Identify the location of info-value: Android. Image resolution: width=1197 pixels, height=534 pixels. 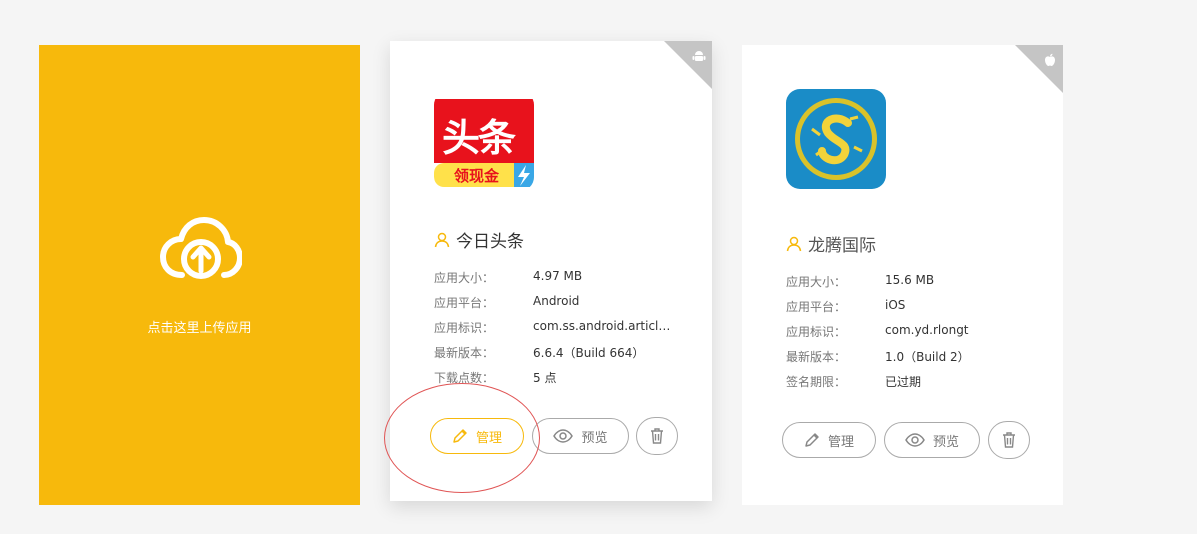
(556, 301).